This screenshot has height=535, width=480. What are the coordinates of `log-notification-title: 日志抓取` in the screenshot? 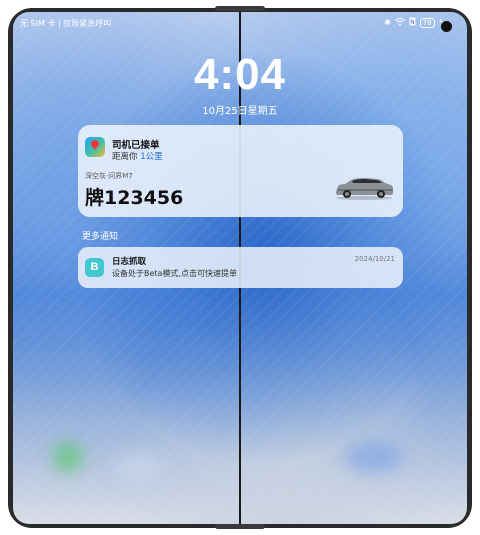 It's located at (129, 262).